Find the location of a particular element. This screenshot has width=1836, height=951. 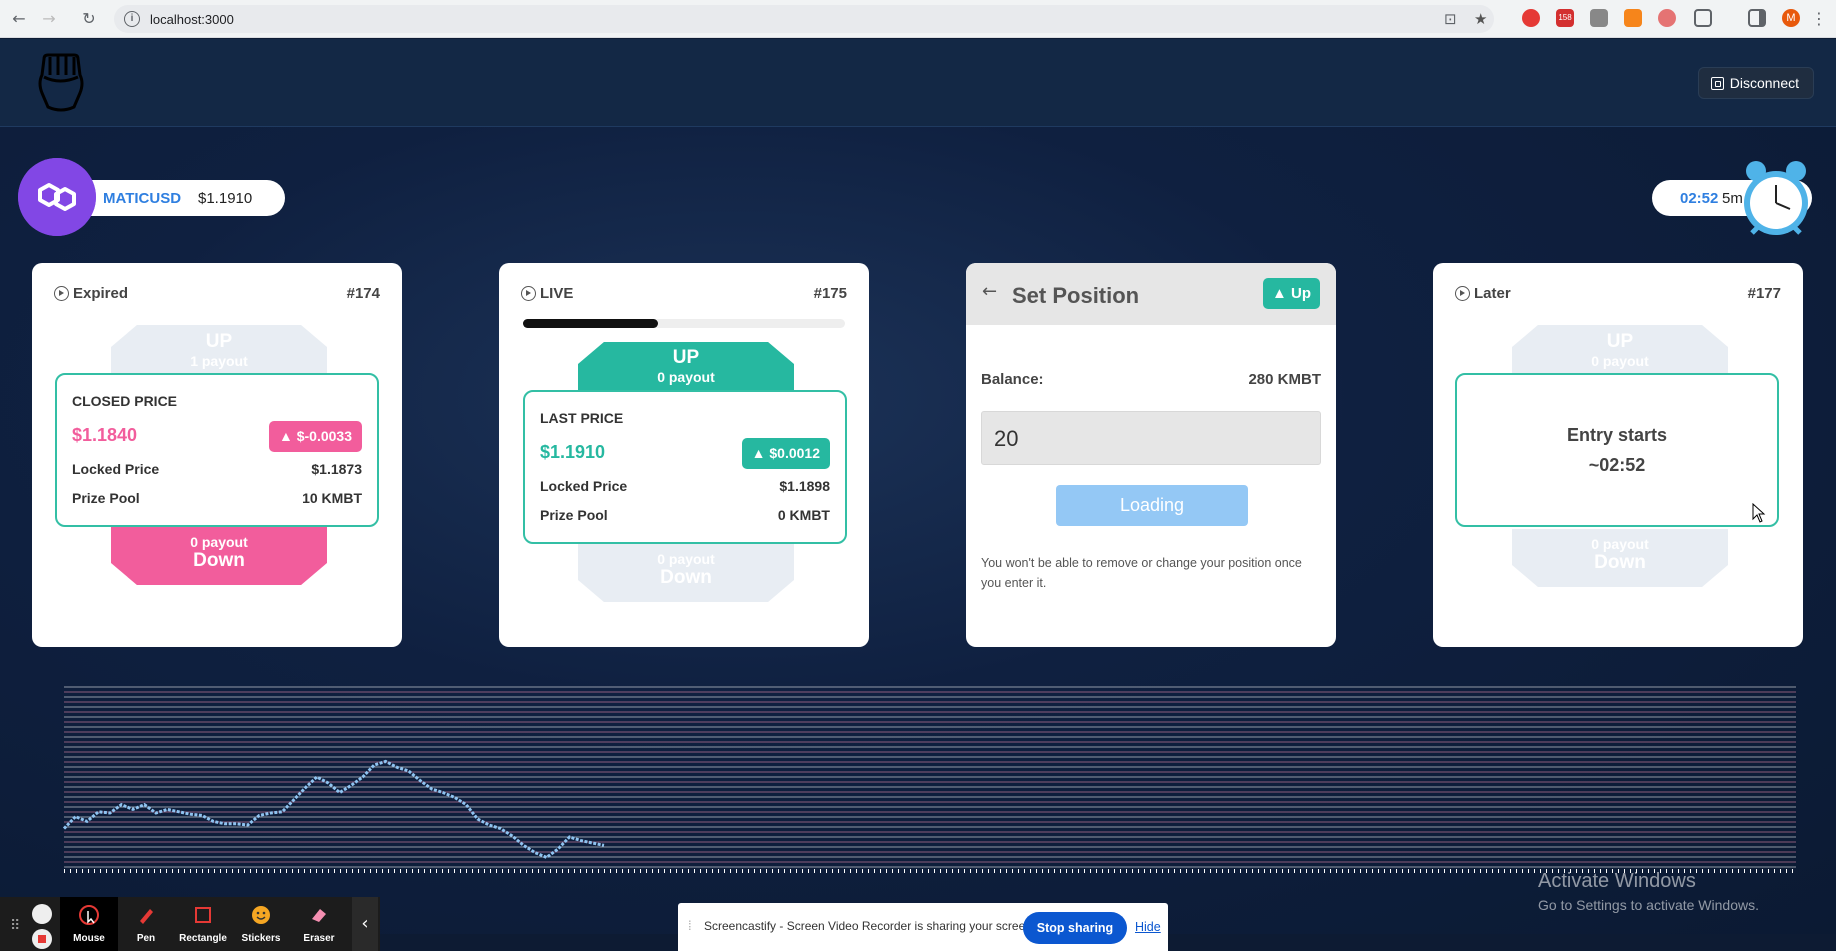

tool-label: Eraser is located at coordinates (319, 938).